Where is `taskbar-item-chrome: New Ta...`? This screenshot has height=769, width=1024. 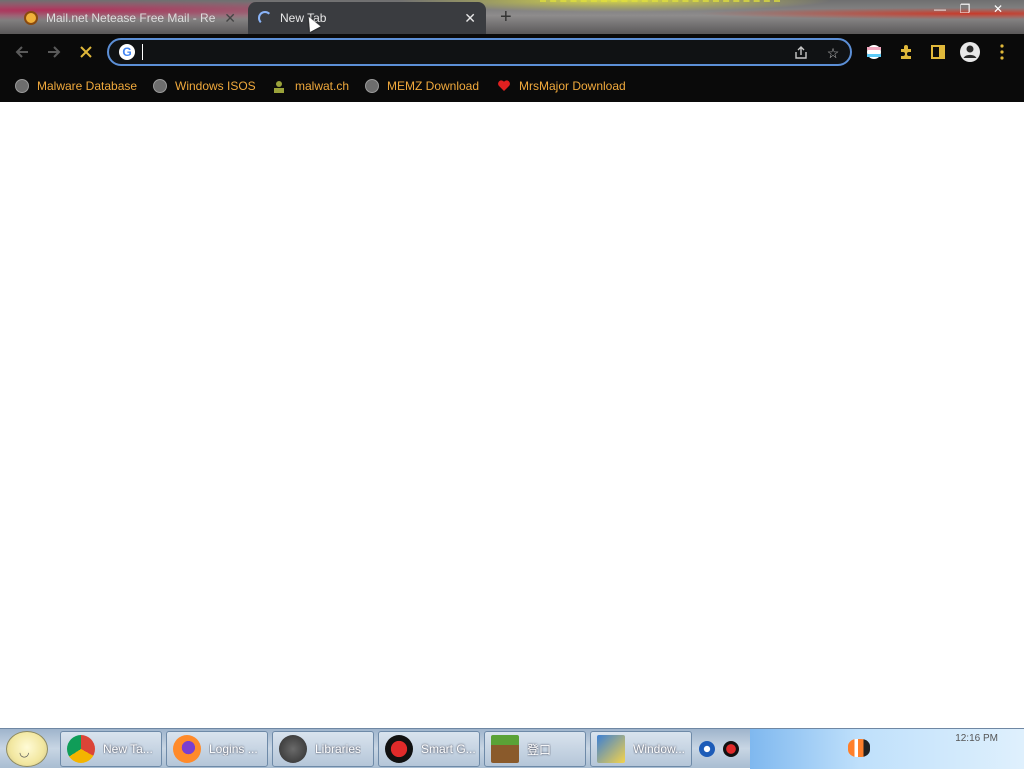
taskbar-item-chrome: New Ta... is located at coordinates (111, 749).